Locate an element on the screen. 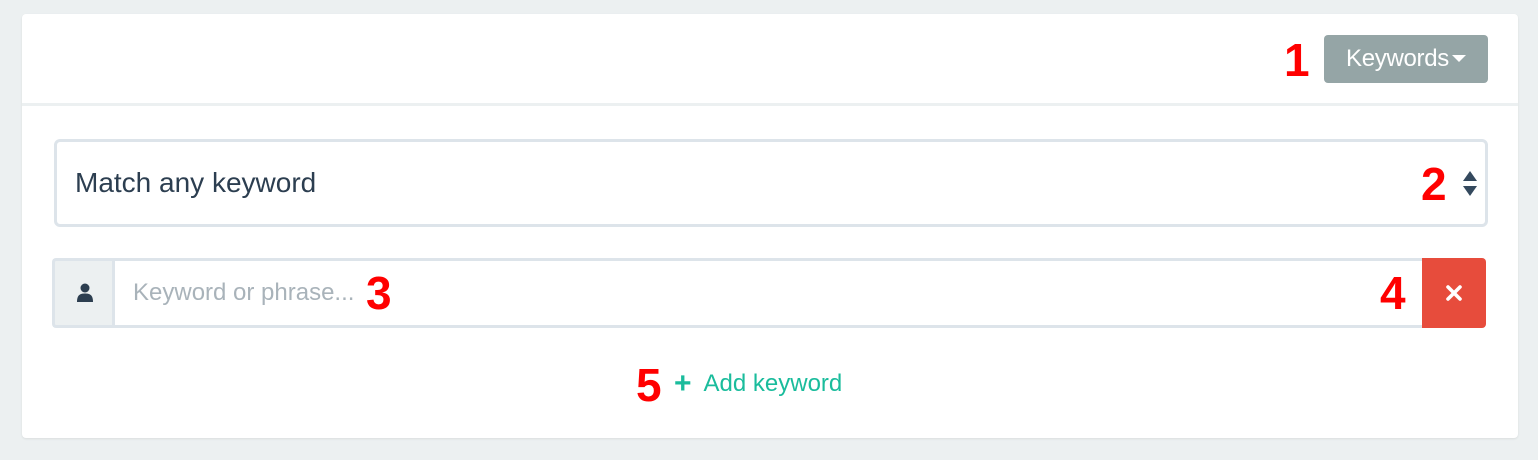 This screenshot has height=460, width=1538. keyword-input is located at coordinates (774, 293).